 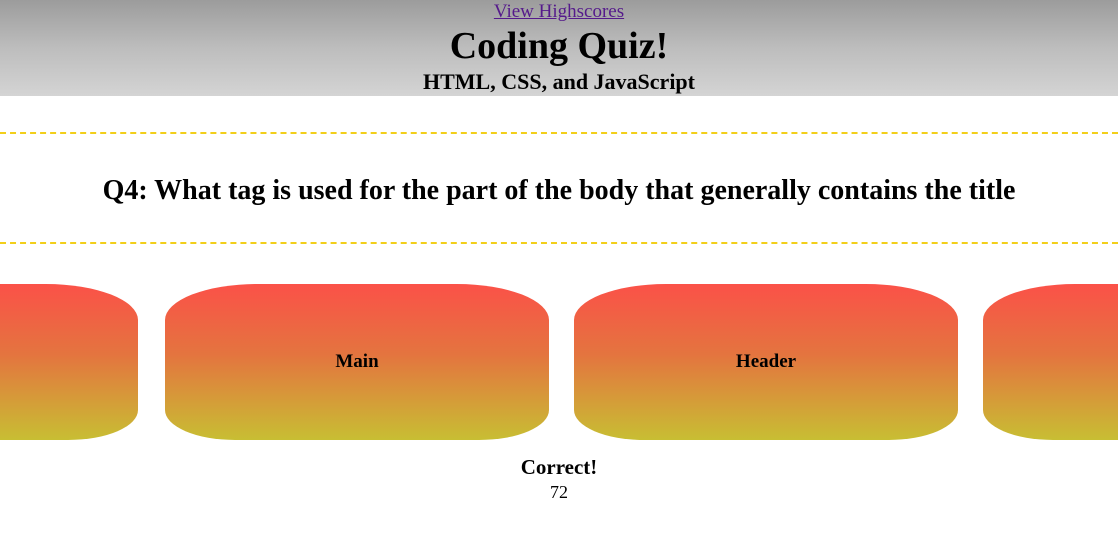 What do you see at coordinates (766, 362) in the screenshot?
I see `answer-button-3: Header` at bounding box center [766, 362].